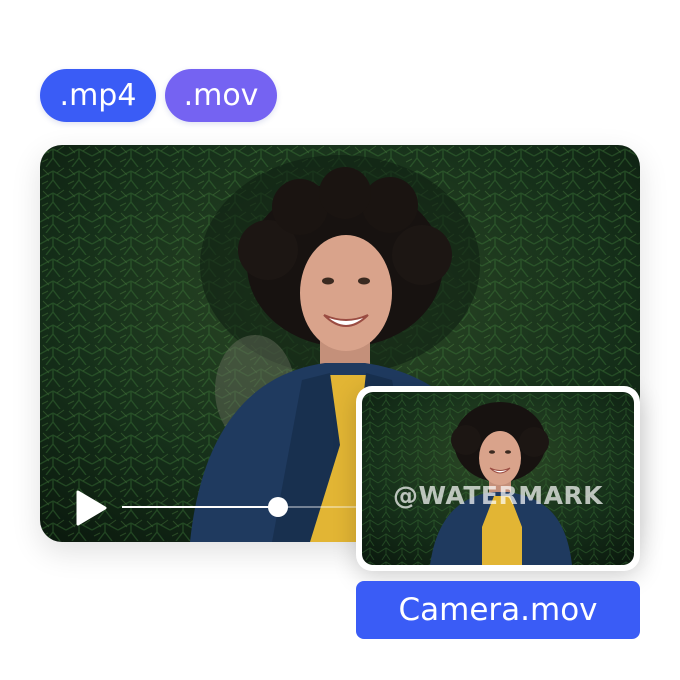 The width and height of the screenshot is (680, 680). Describe the element at coordinates (98, 95) in the screenshot. I see `format-pill-mp4: .mp4` at that location.